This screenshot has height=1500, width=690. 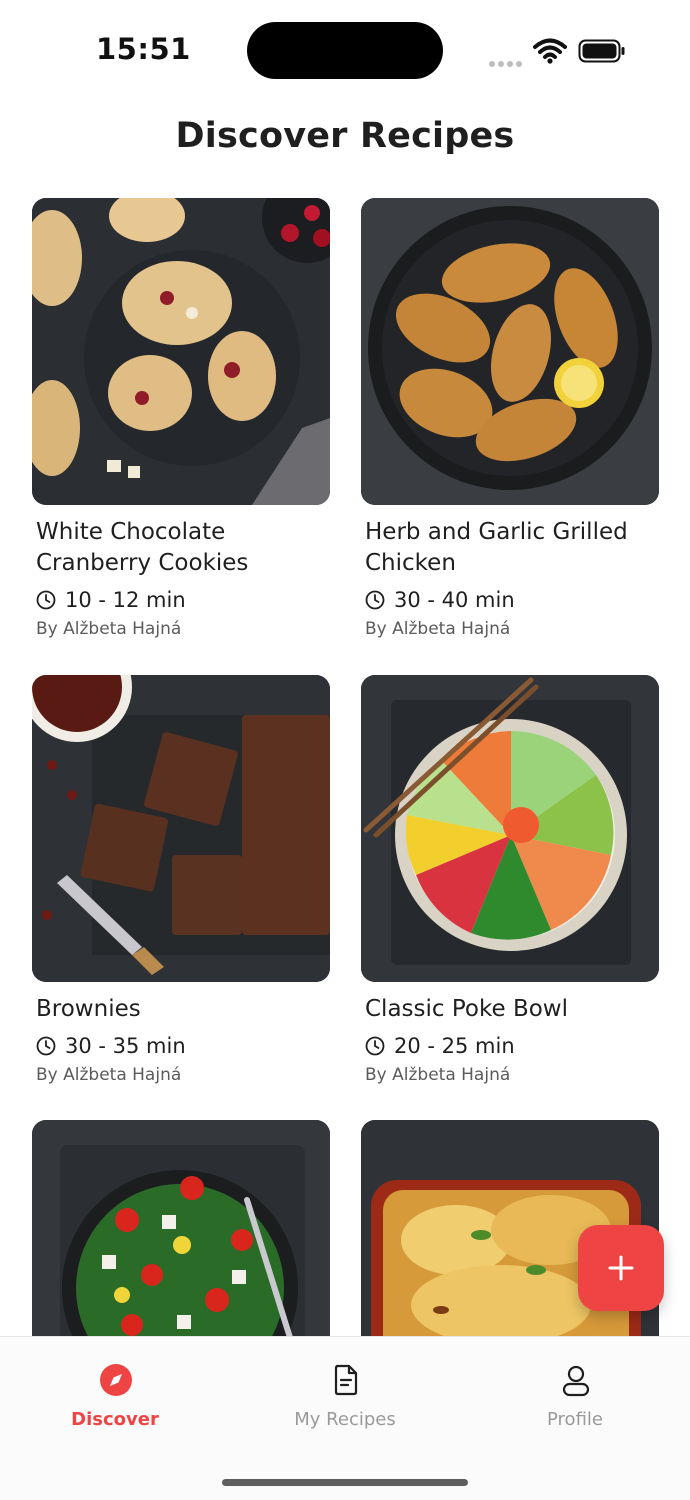 What do you see at coordinates (550, 51) in the screenshot?
I see `wifi-icon` at bounding box center [550, 51].